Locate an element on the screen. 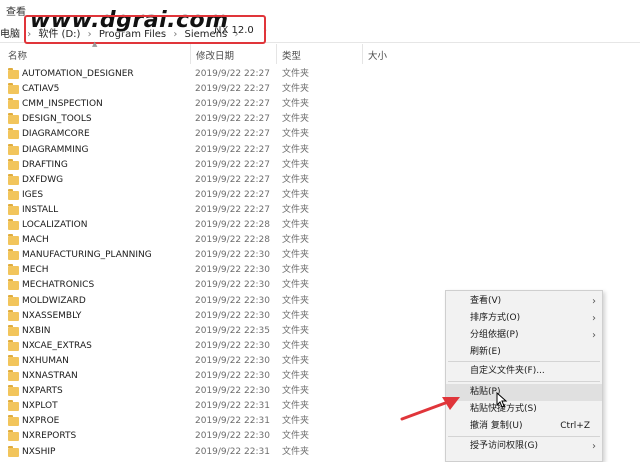 The width and height of the screenshot is (640, 462). file-name: DXFDWG is located at coordinates (43, 179).